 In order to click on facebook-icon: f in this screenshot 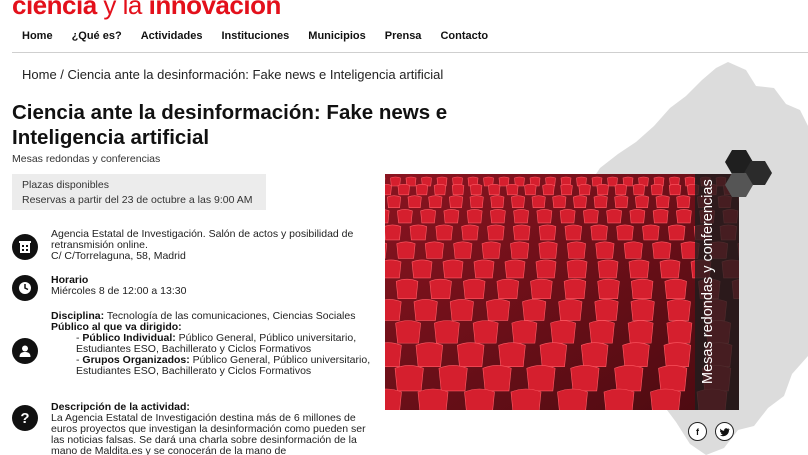, I will do `click(697, 431)`.